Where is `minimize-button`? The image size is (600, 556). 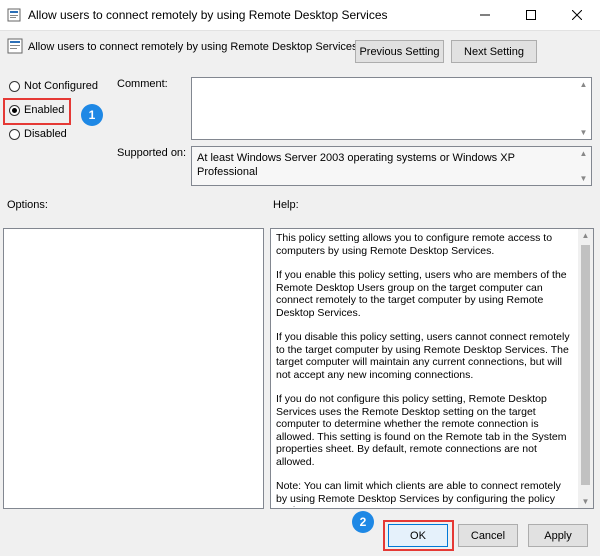
minimize-button is located at coordinates (485, 15).